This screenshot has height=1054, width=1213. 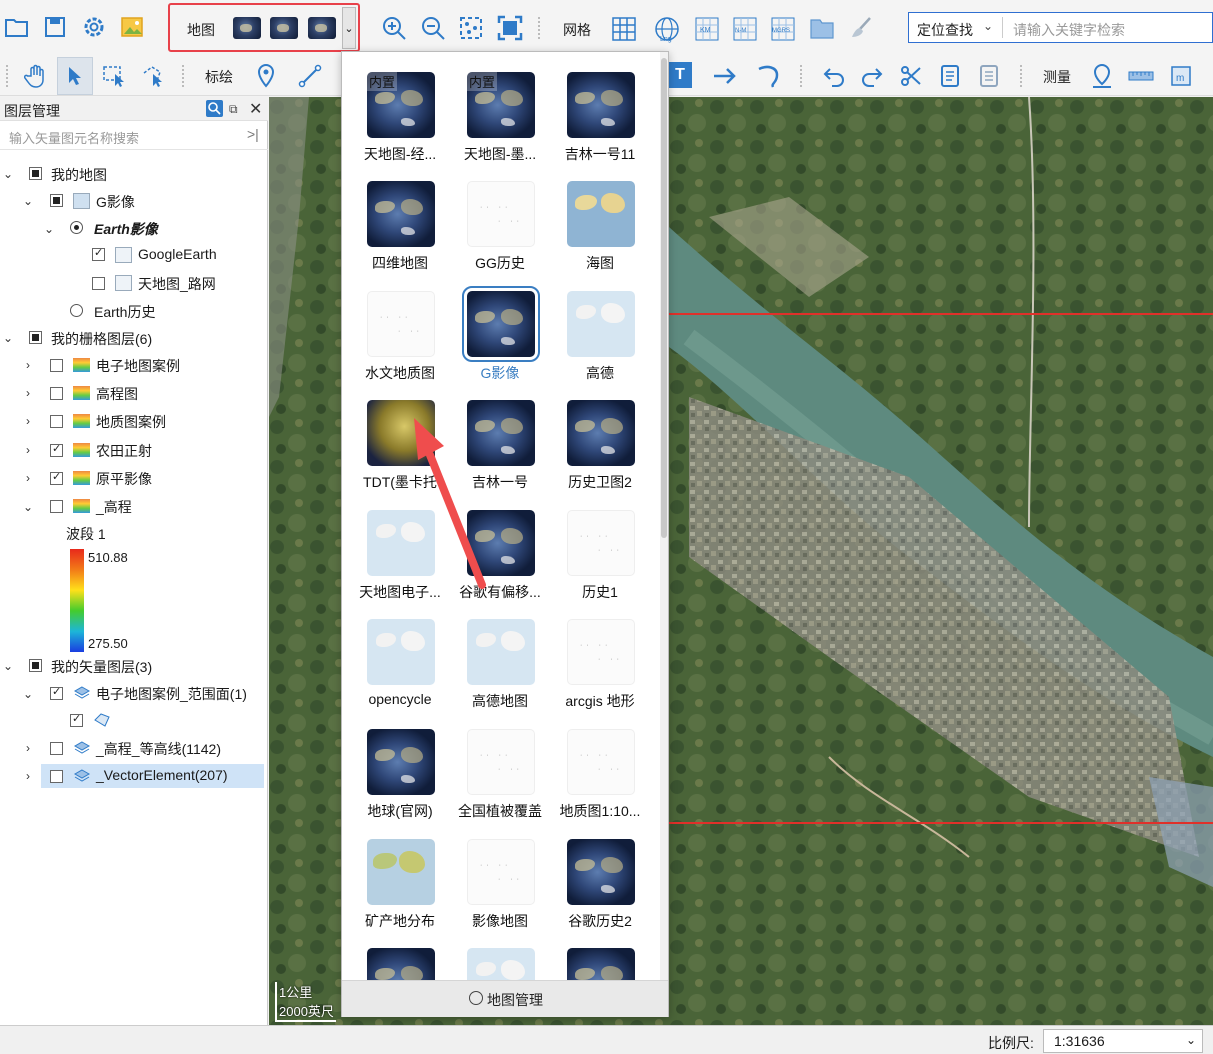 I want to click on tree-raster-item: 原平影像, so click(x=124, y=479).